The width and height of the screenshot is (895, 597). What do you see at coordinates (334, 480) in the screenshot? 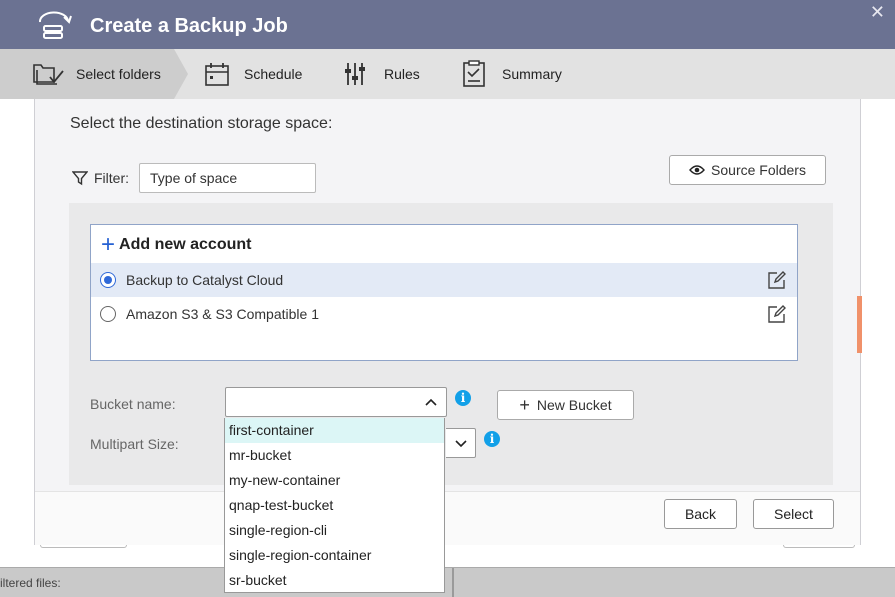
I see `bucket-option: my-new-container` at bounding box center [334, 480].